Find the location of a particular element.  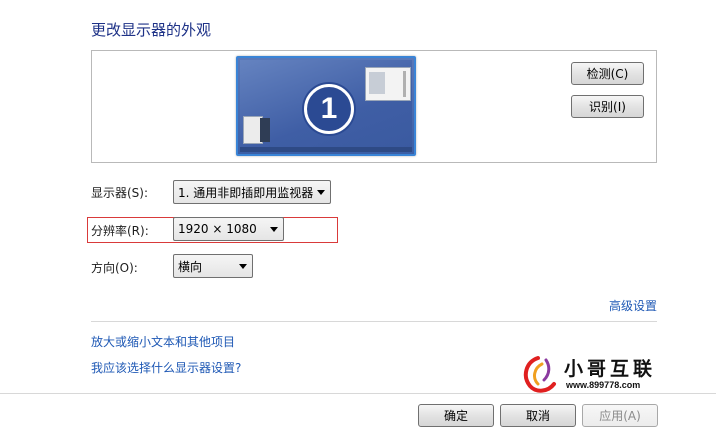

orientation-select-value: 横向 is located at coordinates (190, 266).